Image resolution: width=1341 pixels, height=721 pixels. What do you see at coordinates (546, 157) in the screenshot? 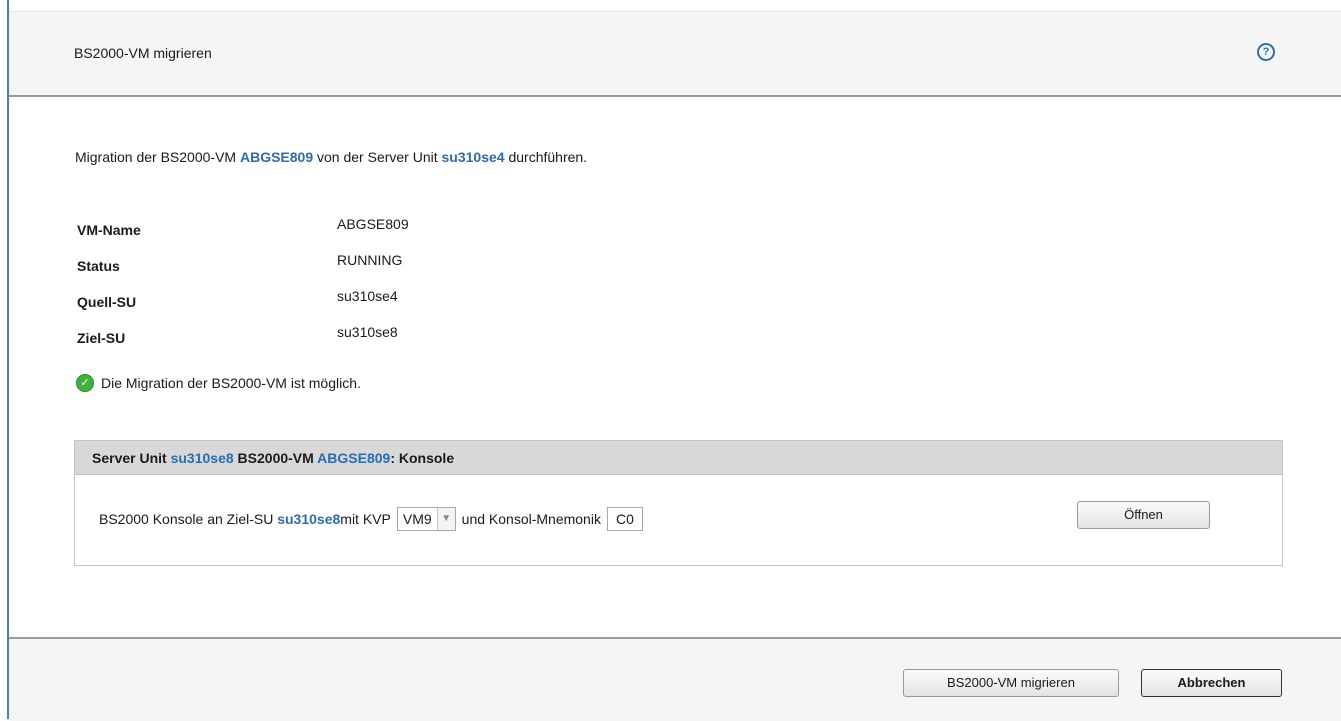
I see `intro-suffix: durchführen.` at bounding box center [546, 157].